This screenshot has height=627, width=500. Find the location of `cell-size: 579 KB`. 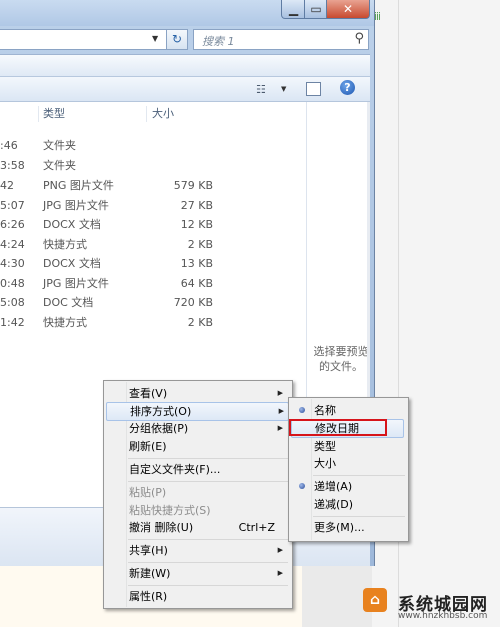

cell-size: 579 KB is located at coordinates (193, 185).